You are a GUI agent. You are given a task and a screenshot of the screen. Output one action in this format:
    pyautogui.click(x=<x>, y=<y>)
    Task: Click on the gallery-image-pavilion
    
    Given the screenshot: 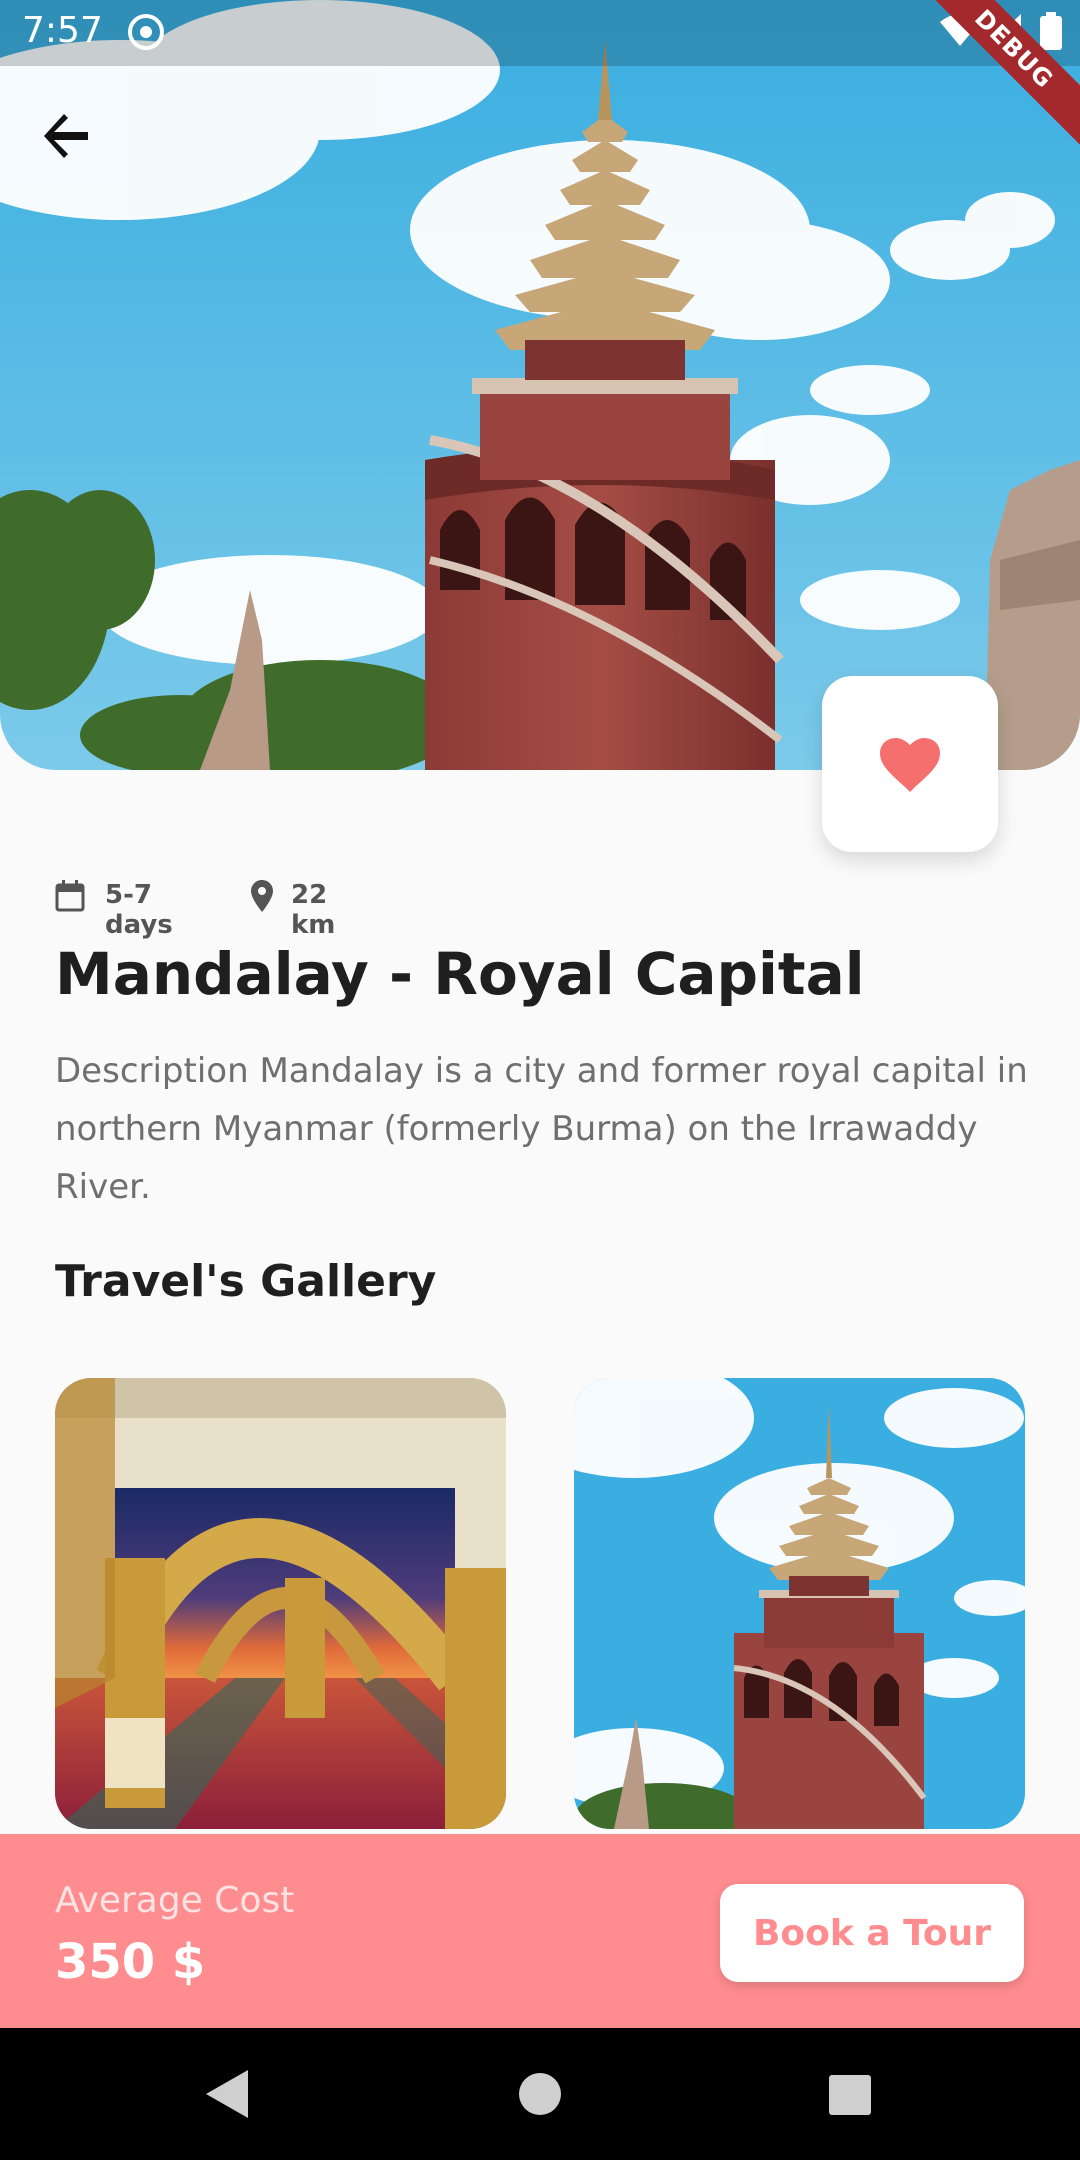 What is the action you would take?
    pyautogui.click(x=280, y=1603)
    